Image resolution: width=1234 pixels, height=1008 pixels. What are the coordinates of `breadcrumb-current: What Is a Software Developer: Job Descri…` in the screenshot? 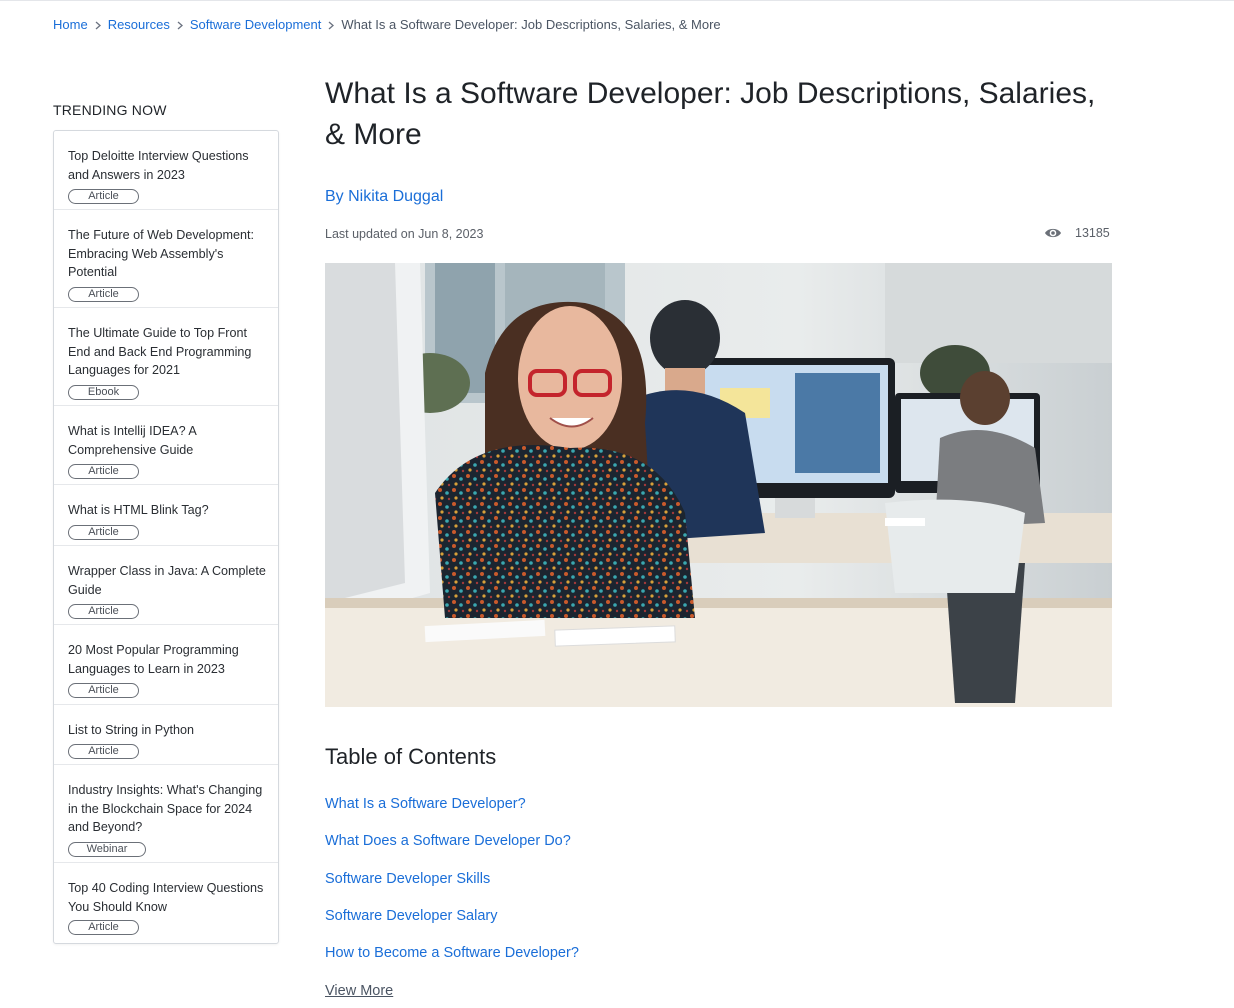 It's located at (531, 24).